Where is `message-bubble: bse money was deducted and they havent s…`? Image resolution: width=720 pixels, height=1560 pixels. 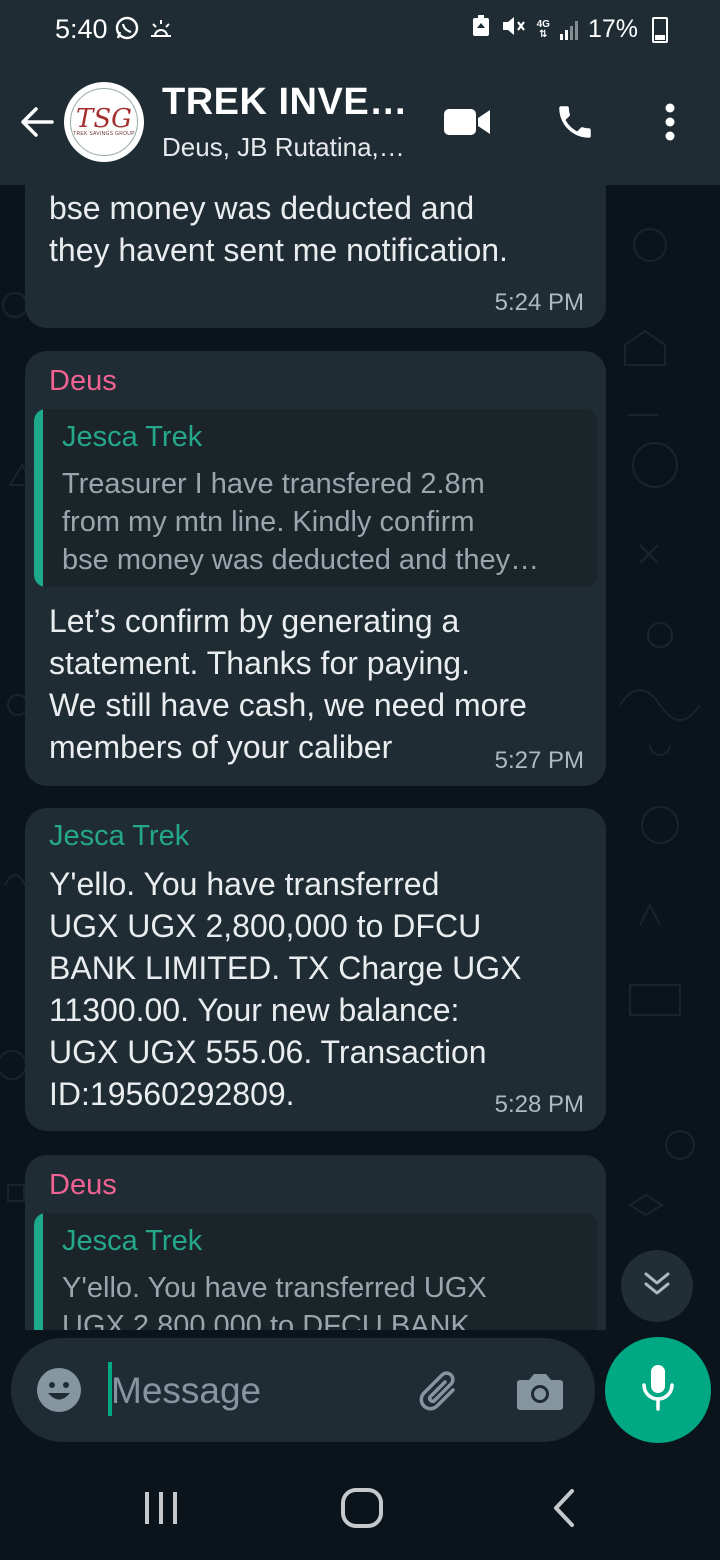
message-bubble: bse money was deducted and they havent s… is located at coordinates (315, 256).